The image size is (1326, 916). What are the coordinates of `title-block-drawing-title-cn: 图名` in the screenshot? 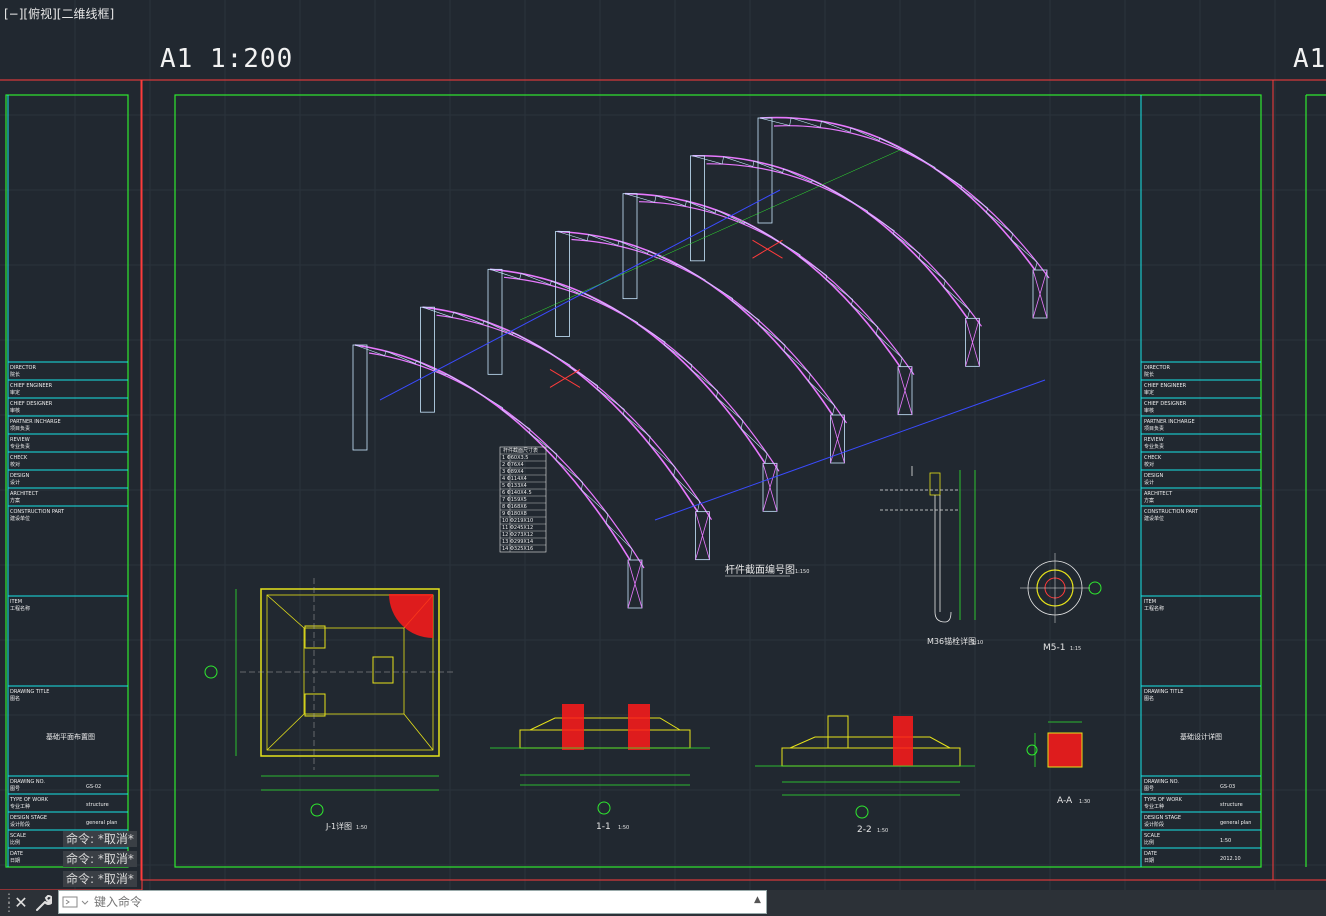 It's located at (15, 698).